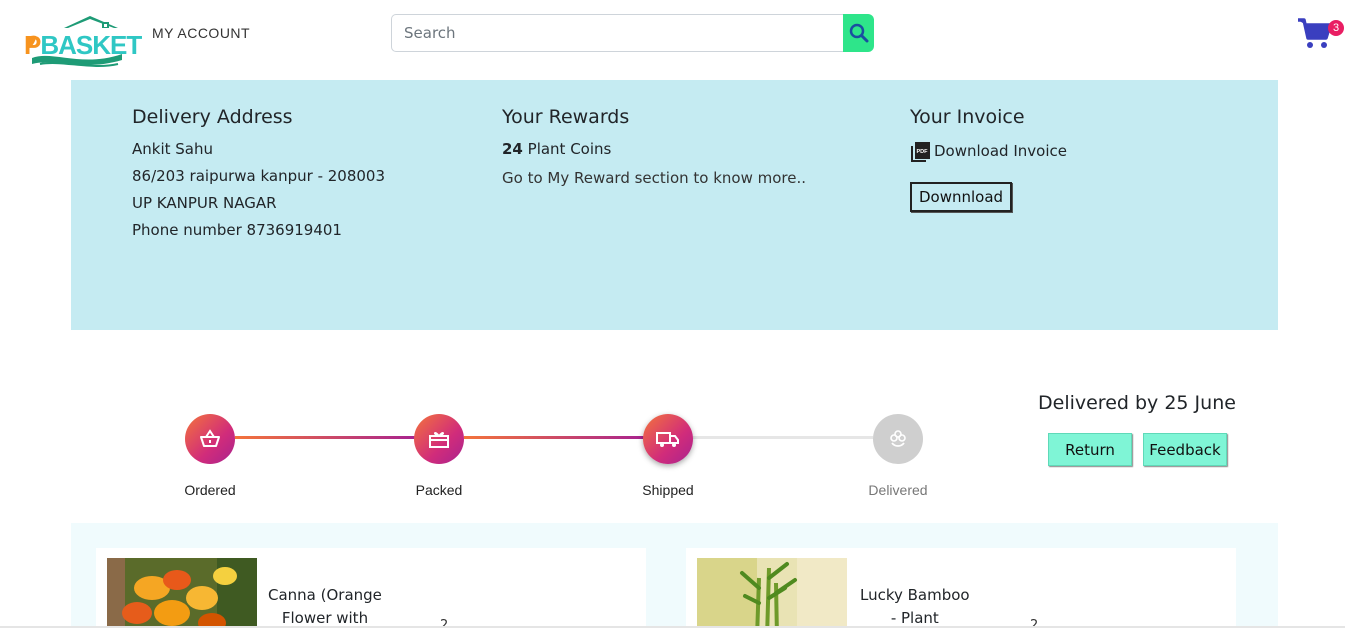 The image size is (1345, 628). I want to click on download-invoice-link: PDF Download Invoice, so click(988, 151).